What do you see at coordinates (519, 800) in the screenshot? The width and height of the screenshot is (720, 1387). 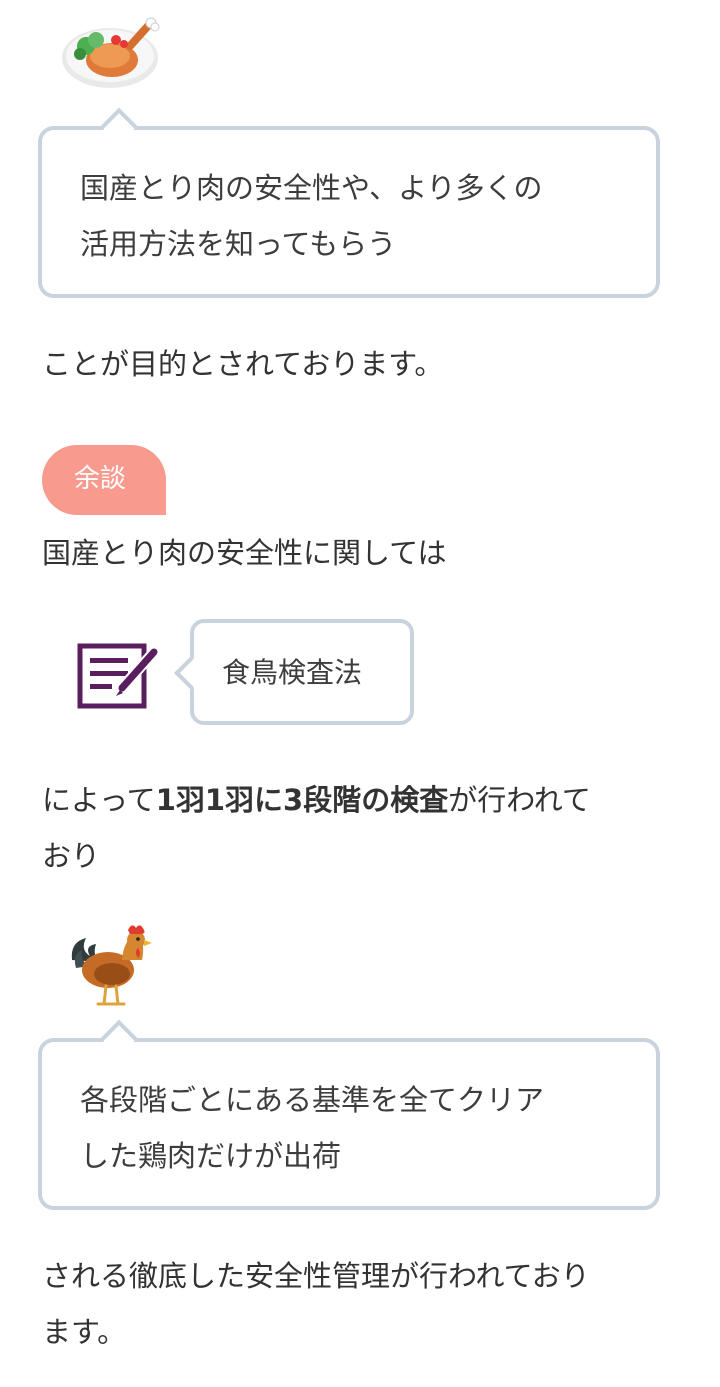 I see `paragraph-text-suffix: が行われて` at bounding box center [519, 800].